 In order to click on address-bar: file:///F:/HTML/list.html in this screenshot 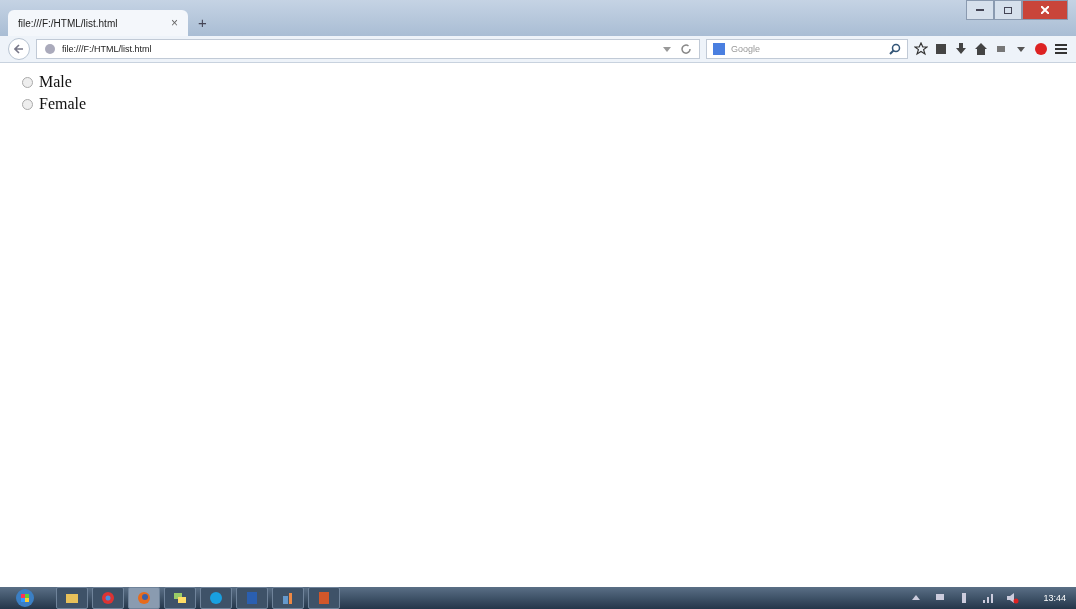, I will do `click(368, 49)`.